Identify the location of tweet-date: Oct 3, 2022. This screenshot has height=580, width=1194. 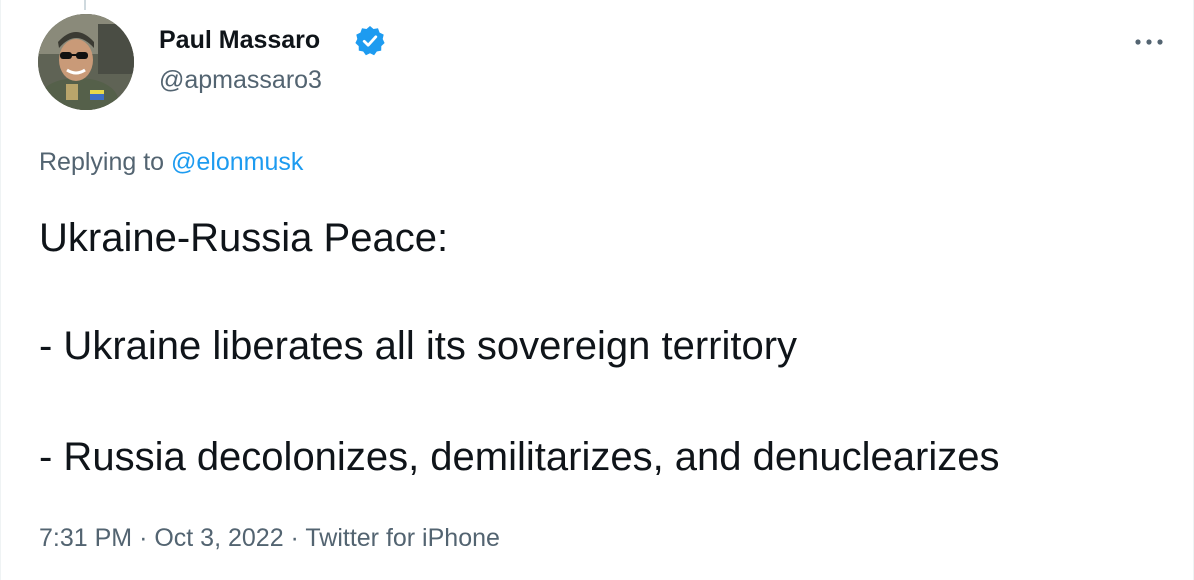
(218, 538).